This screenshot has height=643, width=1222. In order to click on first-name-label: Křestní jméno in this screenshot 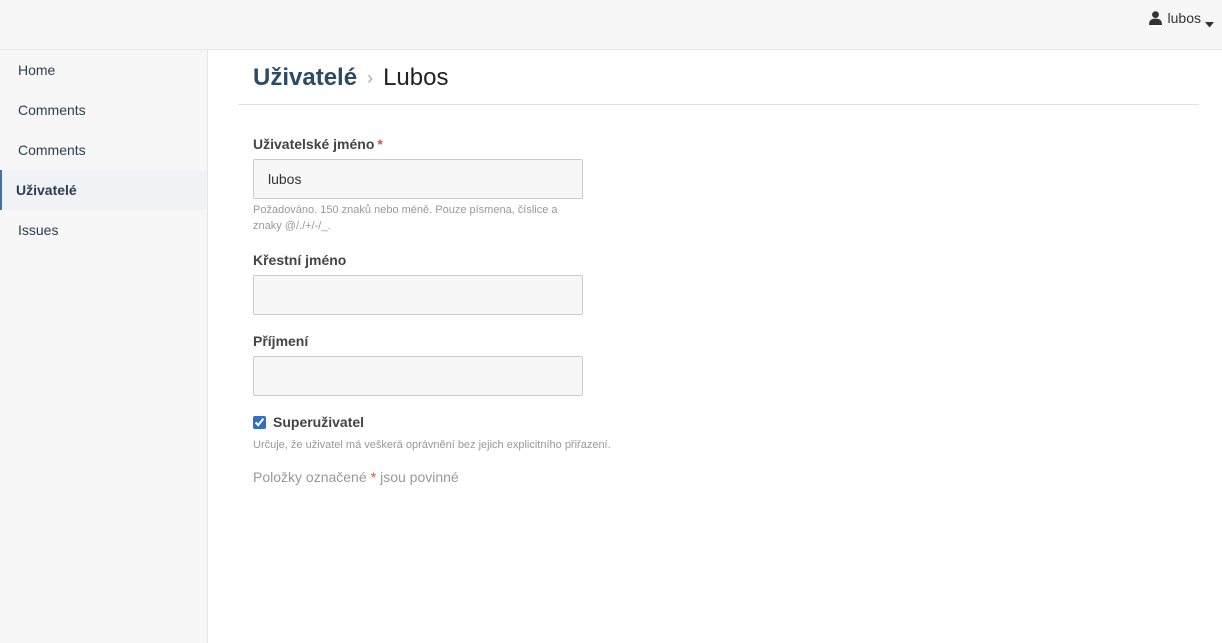, I will do `click(300, 260)`.